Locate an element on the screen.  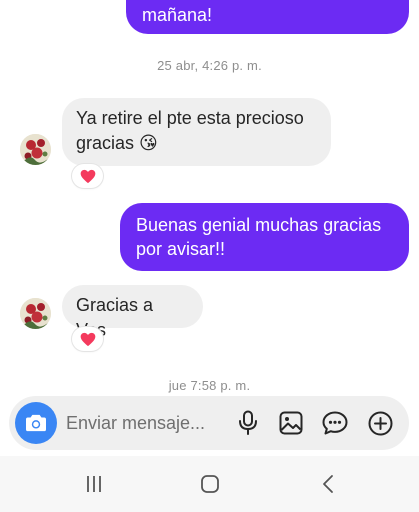
camera-icon is located at coordinates (36, 423).